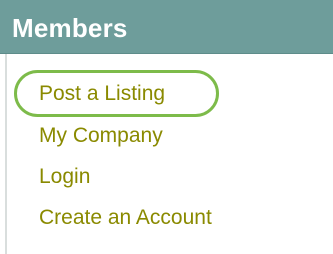 The width and height of the screenshot is (333, 254). Describe the element at coordinates (125, 218) in the screenshot. I see `menu-item-create-an-account: Create an Account` at that location.